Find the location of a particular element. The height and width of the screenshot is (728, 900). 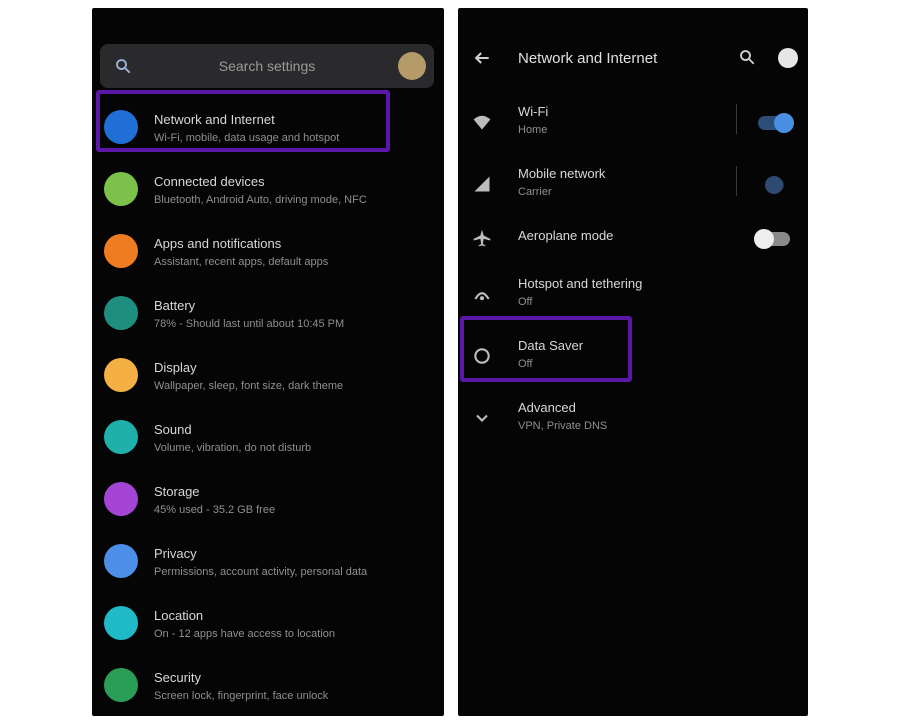

search-bar: Search settings is located at coordinates (267, 66).